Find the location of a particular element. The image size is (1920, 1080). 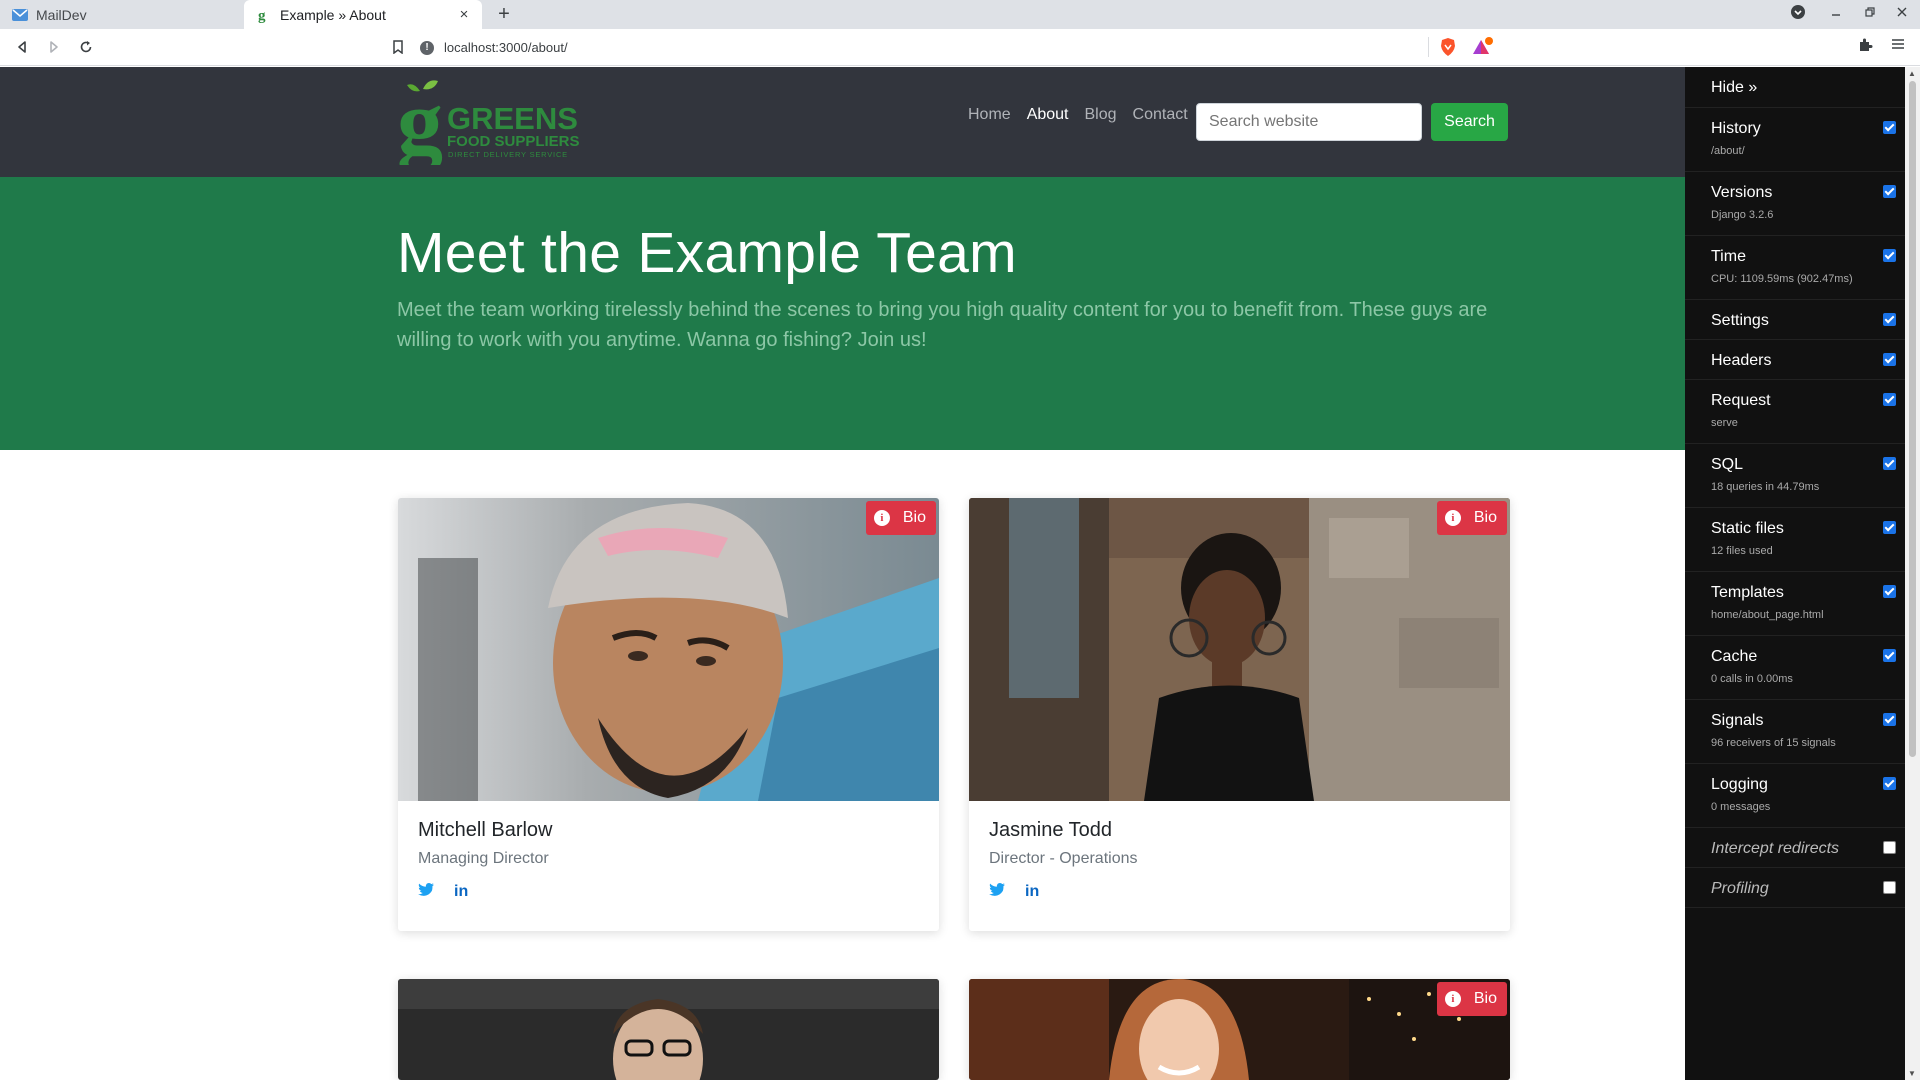

page-title: Meet the Example Team is located at coordinates (707, 253).